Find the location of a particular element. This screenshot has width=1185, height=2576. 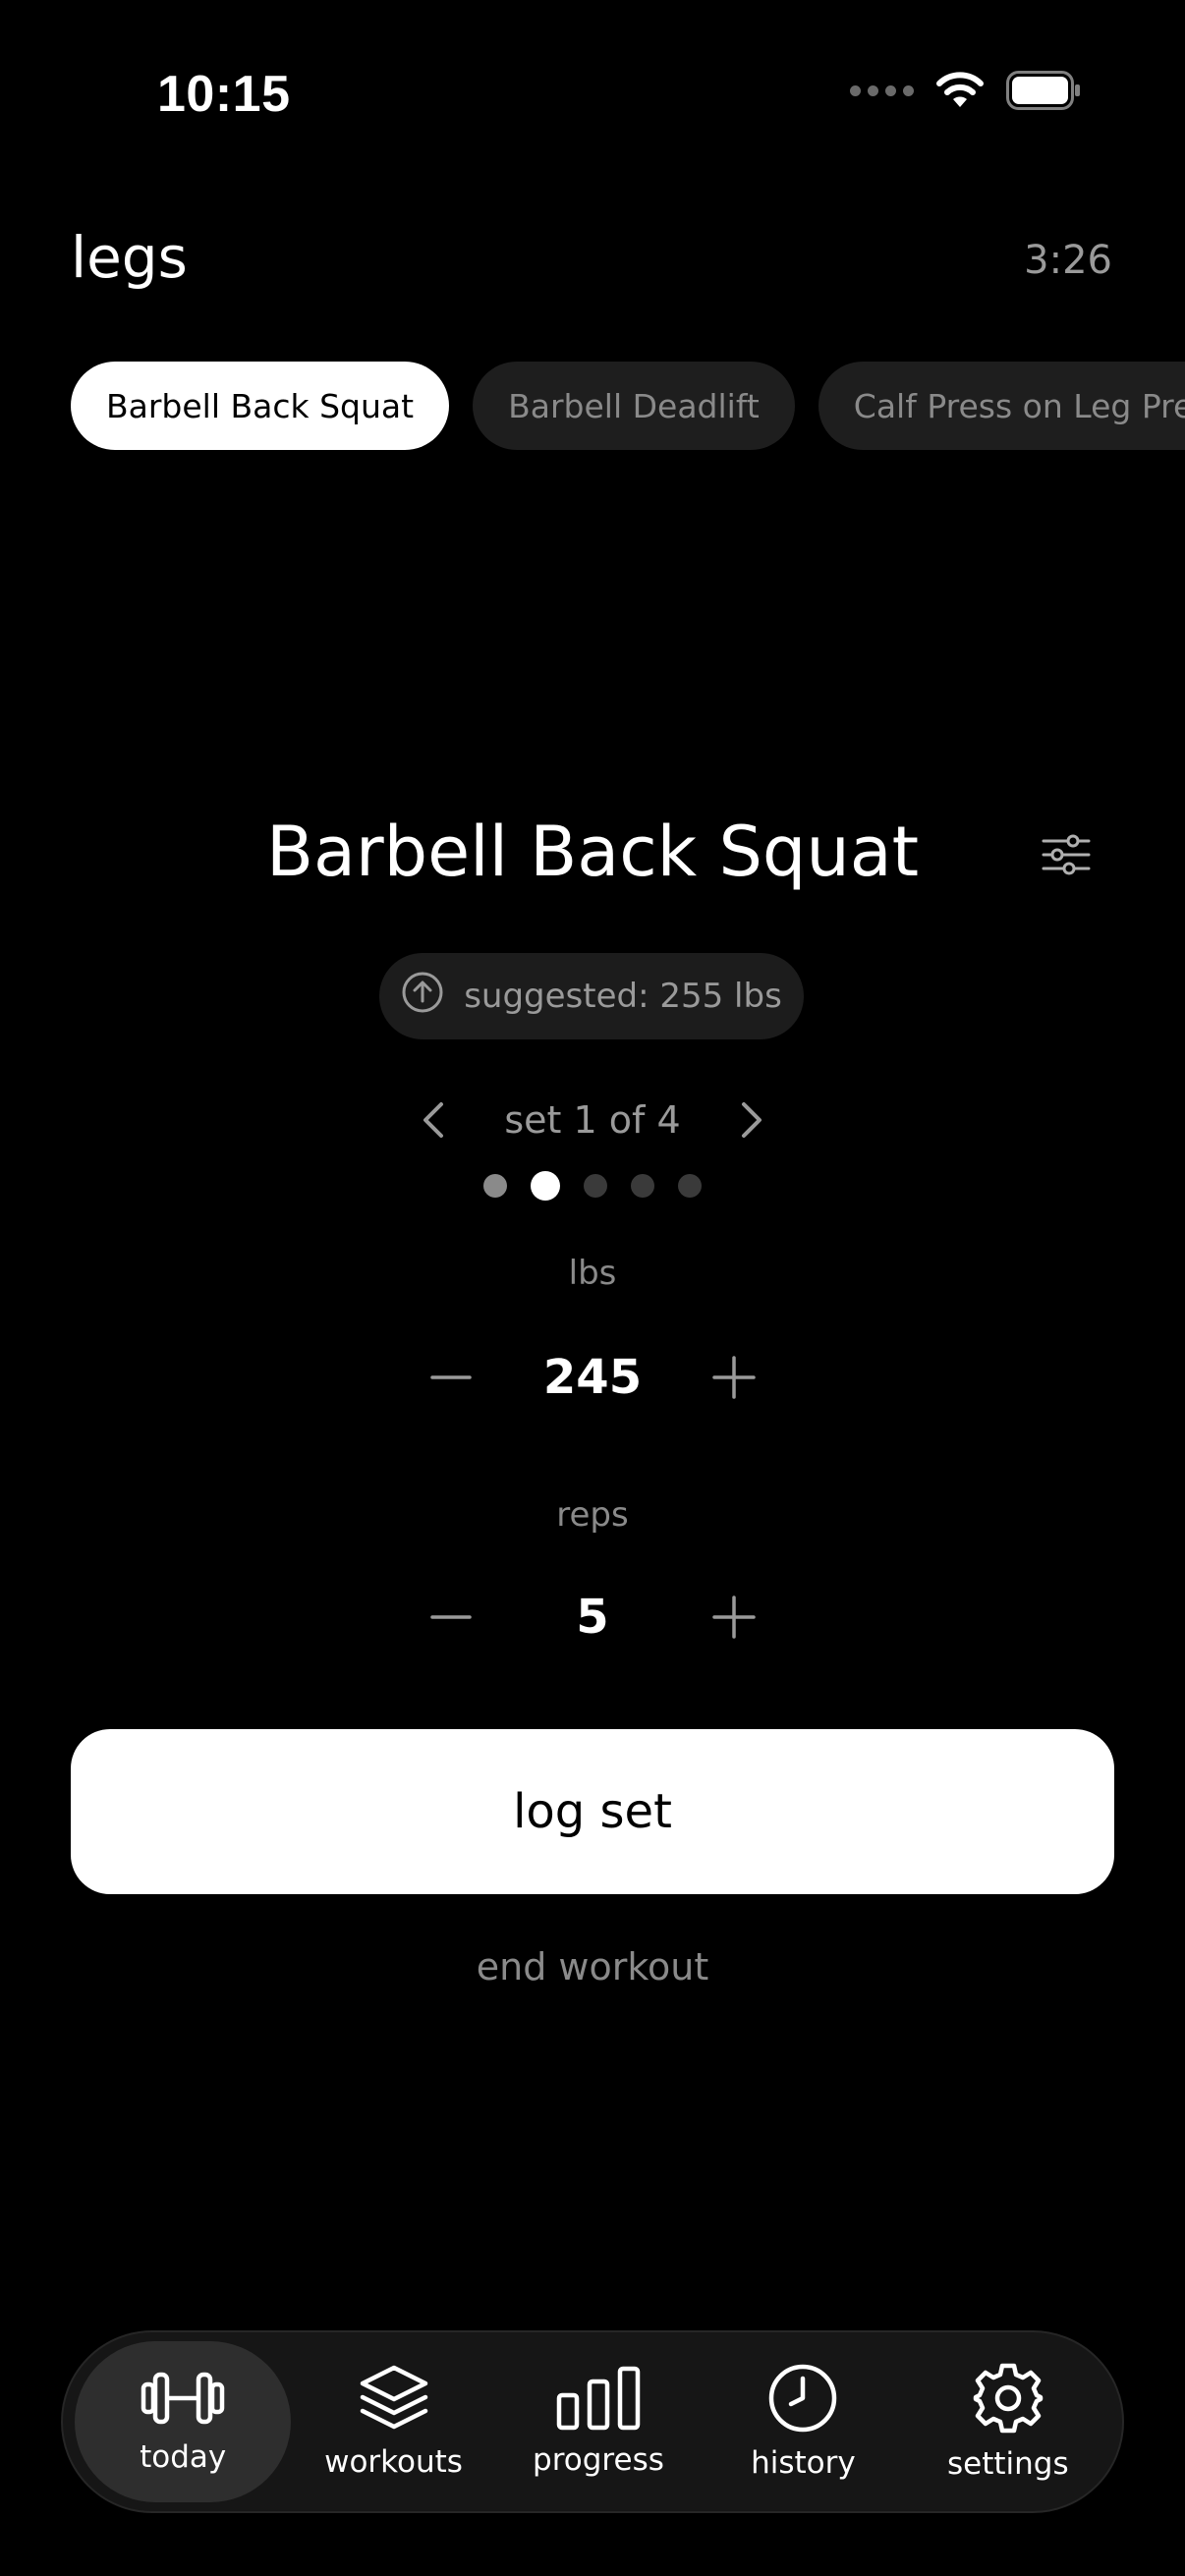

exercise-chip: Barbell Deadlift is located at coordinates (634, 406).